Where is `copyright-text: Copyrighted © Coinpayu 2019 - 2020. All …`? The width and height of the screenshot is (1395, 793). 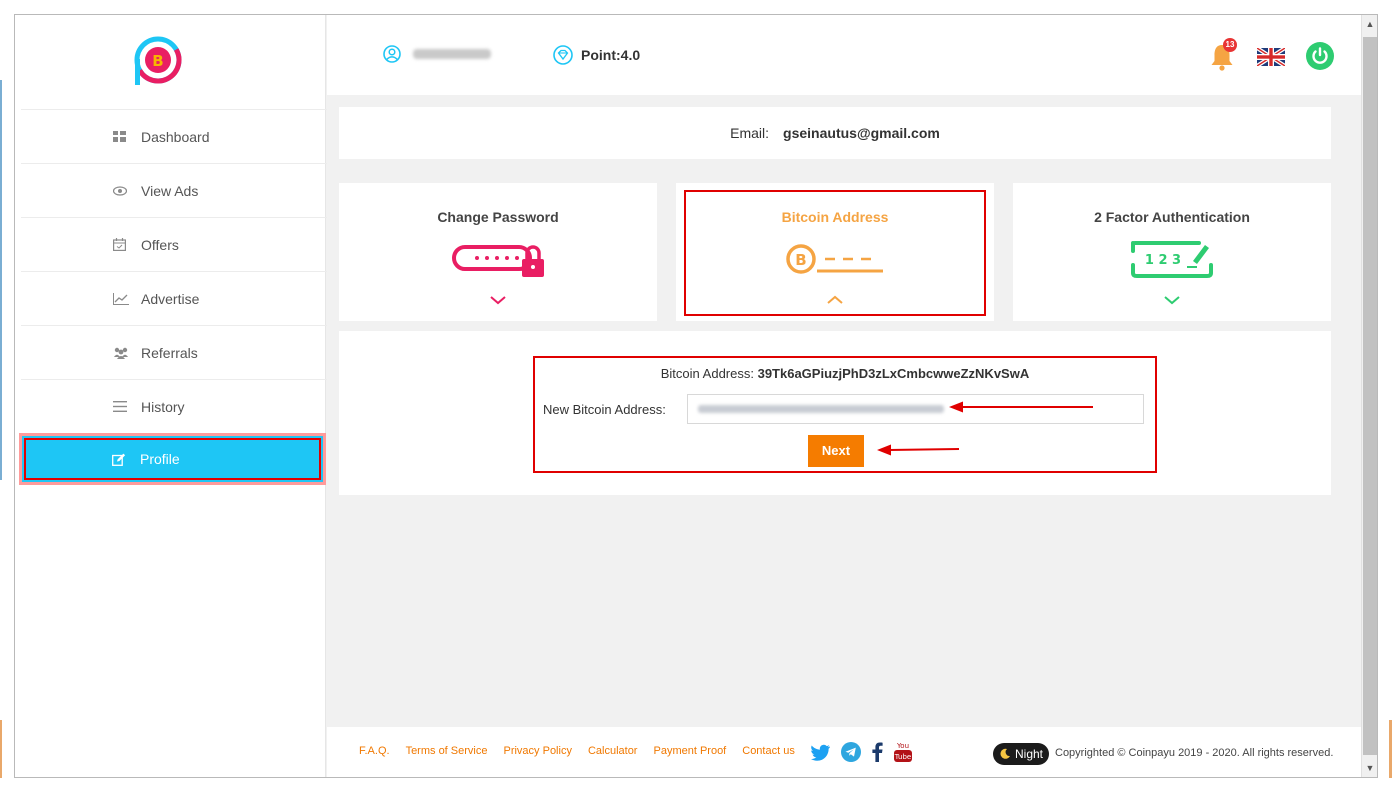
copyright-text: Copyrighted © Coinpayu 2019 - 2020. All … is located at coordinates (1194, 753).